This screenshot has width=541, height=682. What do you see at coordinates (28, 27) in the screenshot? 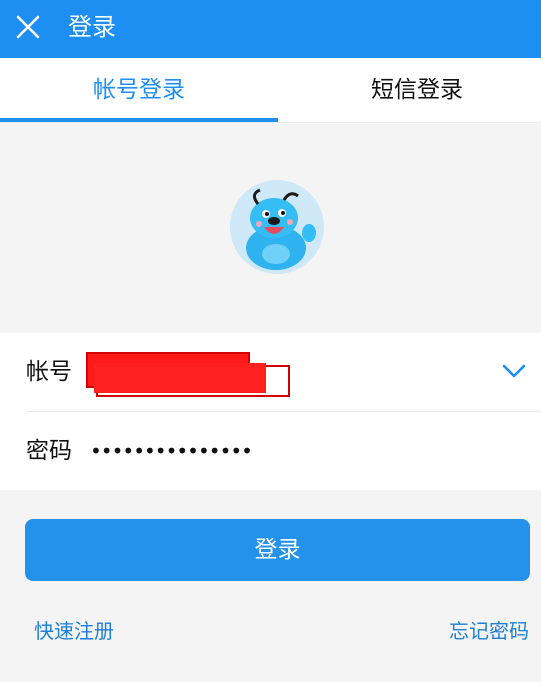
I see `close-icon` at bounding box center [28, 27].